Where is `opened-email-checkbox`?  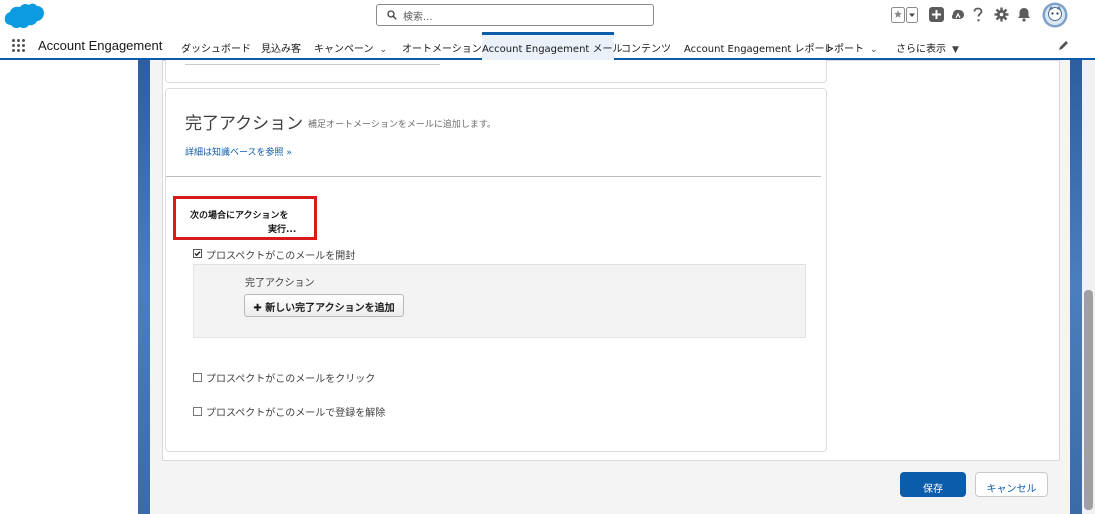
opened-email-checkbox is located at coordinates (197, 253).